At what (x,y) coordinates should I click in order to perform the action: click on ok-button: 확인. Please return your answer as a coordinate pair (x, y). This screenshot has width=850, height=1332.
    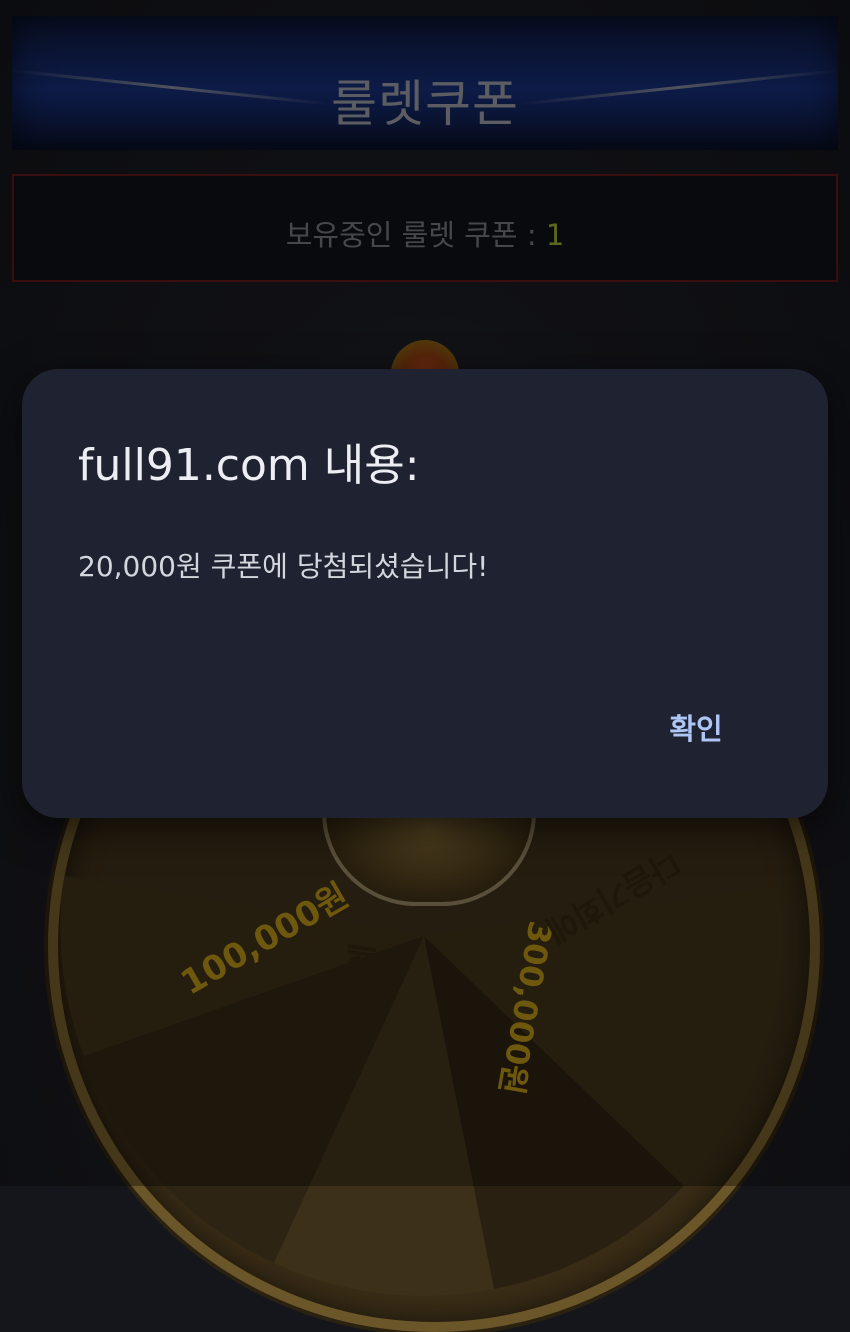
    Looking at the image, I should click on (696, 727).